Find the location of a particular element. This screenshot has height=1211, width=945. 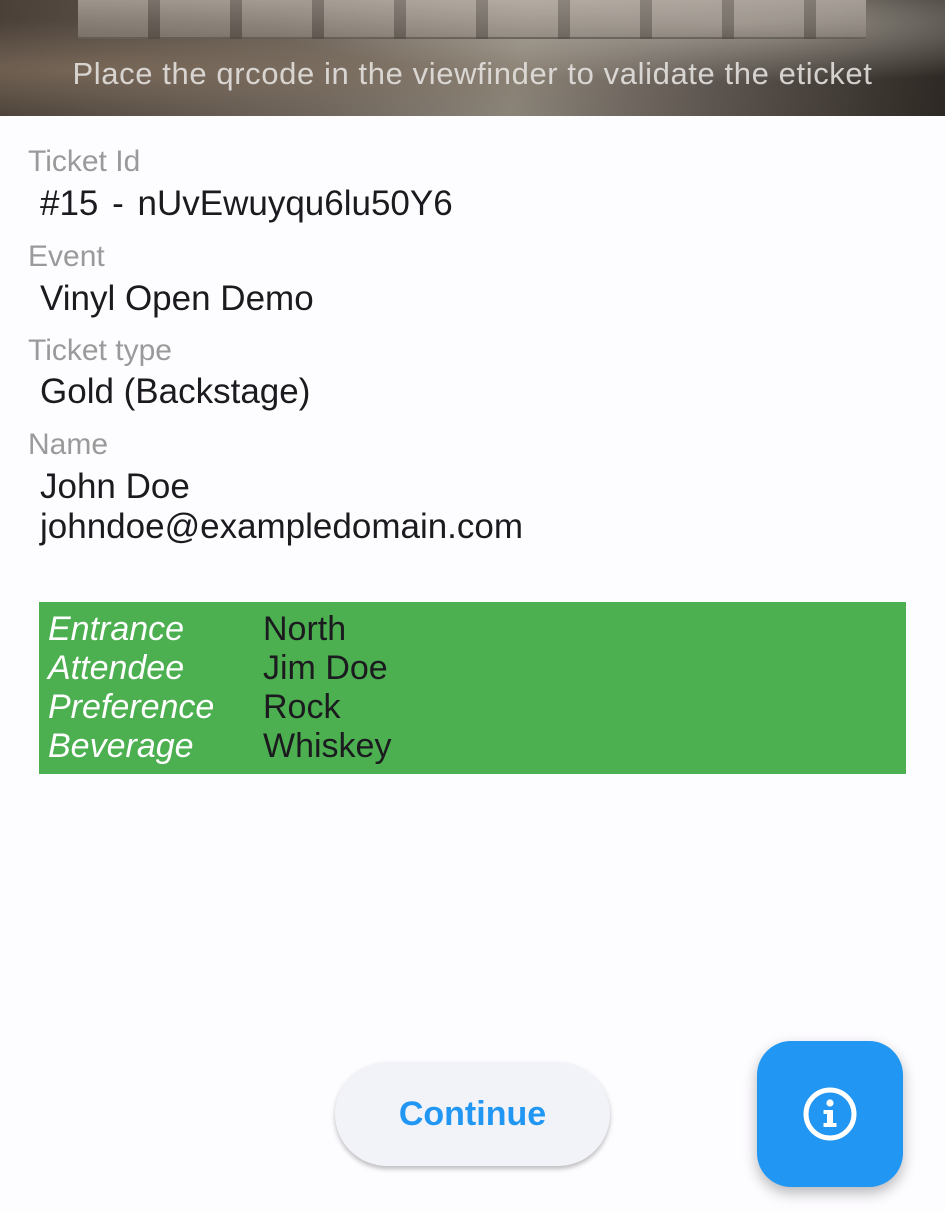

ticket-type-value: Gold (Backstage) is located at coordinates (175, 391).